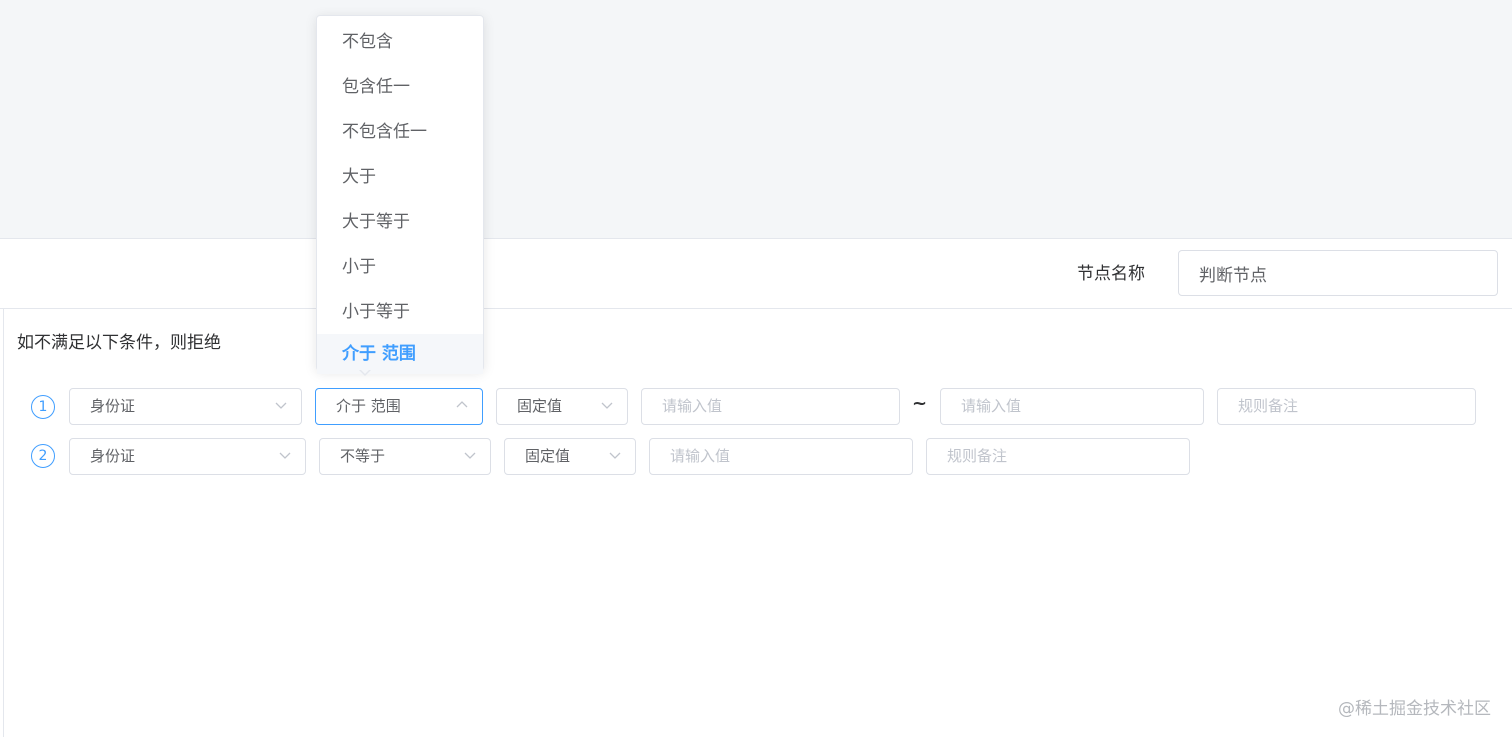  Describe the element at coordinates (400, 354) in the screenshot. I see `operator-option-selected: 介于 范围` at that location.